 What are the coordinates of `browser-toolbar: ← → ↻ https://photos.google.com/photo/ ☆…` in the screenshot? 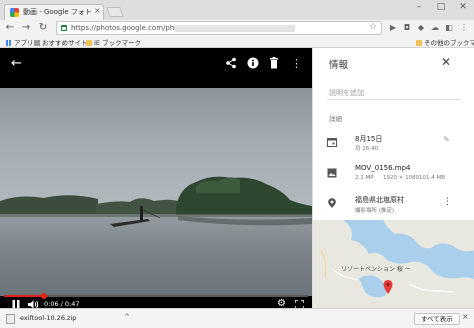 It's located at (237, 28).